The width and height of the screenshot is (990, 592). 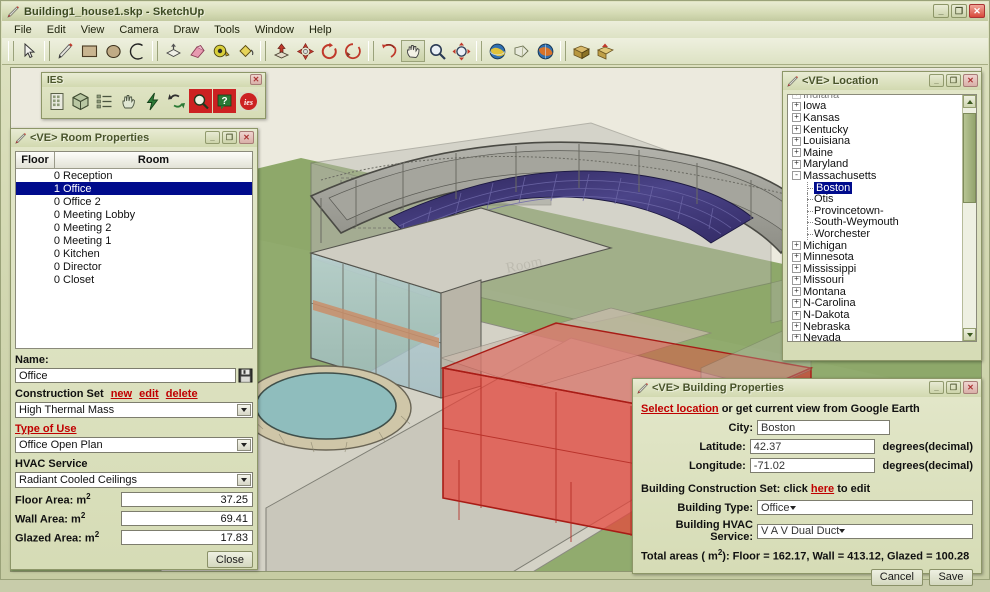 What do you see at coordinates (245, 375) in the screenshot?
I see `floppy-save-icon` at bounding box center [245, 375].